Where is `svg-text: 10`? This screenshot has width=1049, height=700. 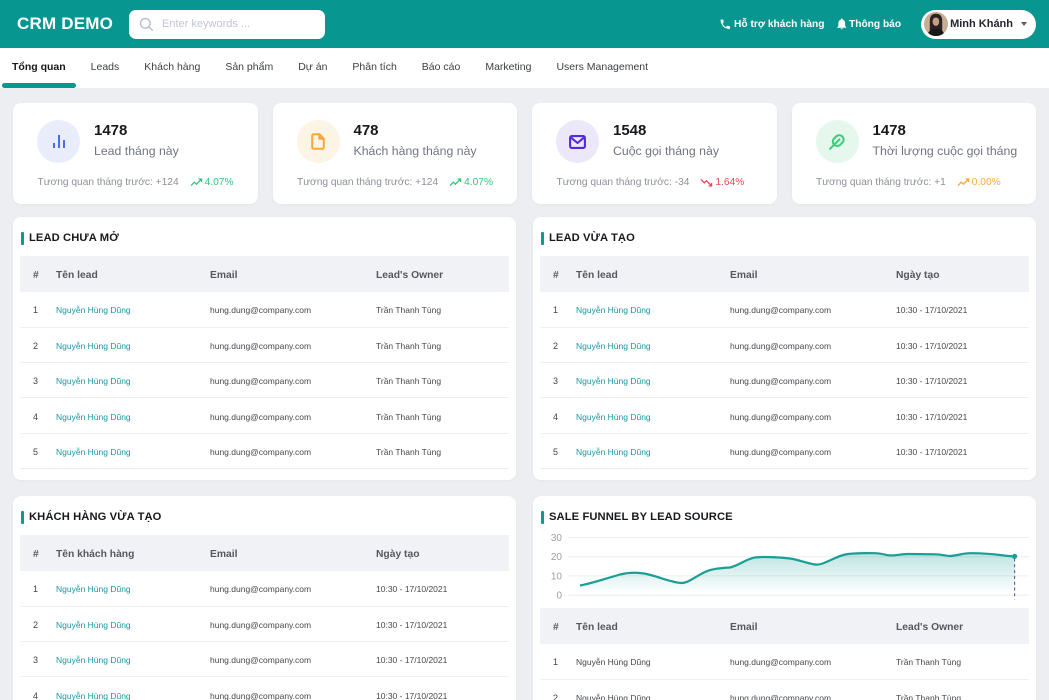
svg-text: 10 is located at coordinates (557, 576).